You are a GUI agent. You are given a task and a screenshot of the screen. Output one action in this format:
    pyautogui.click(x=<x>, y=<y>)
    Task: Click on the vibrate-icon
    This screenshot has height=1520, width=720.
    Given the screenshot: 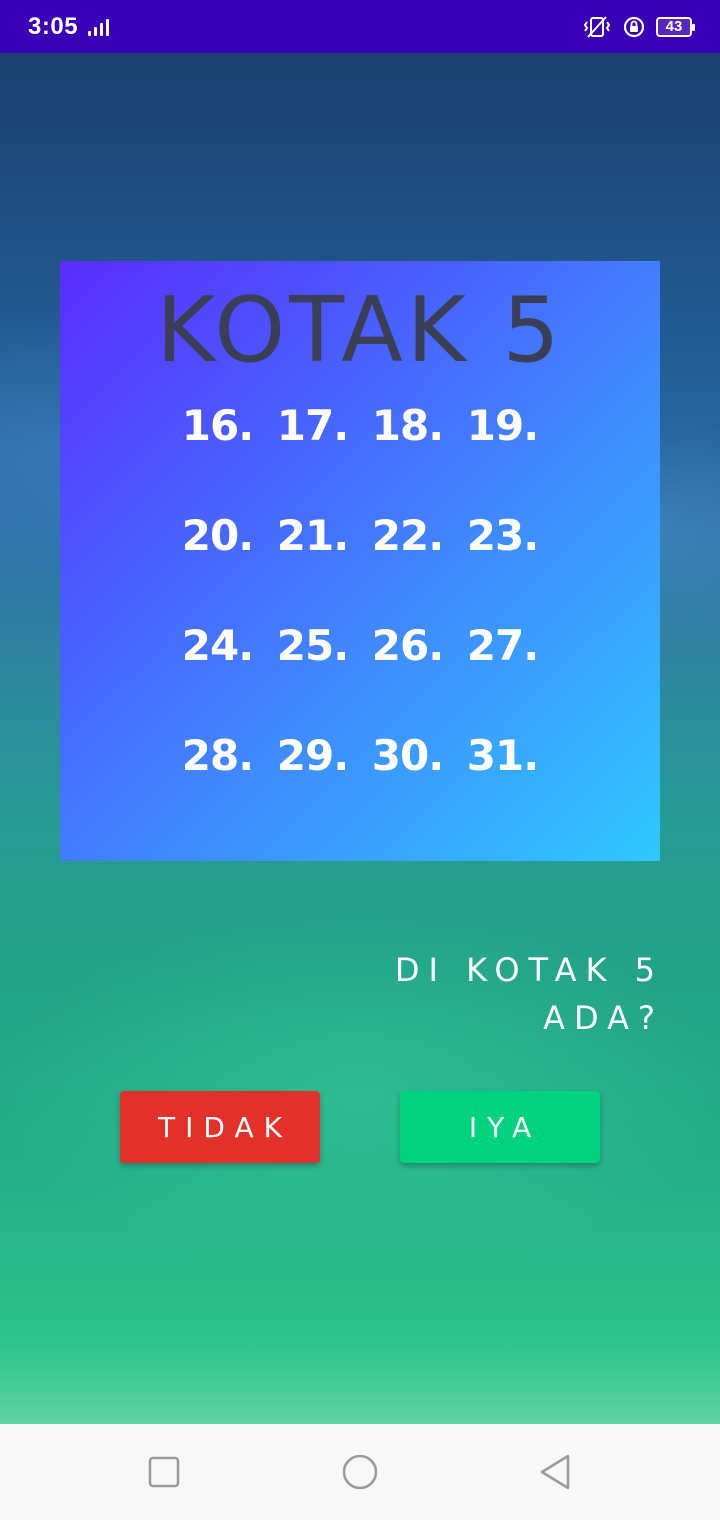 What is the action you would take?
    pyautogui.click(x=597, y=26)
    